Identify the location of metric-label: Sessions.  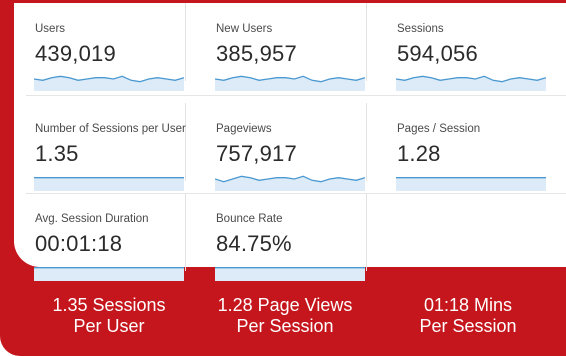
(420, 29).